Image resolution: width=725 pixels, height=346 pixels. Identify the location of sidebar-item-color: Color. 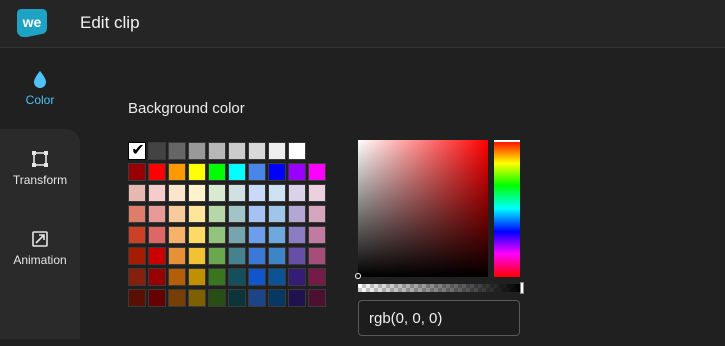
(40, 89).